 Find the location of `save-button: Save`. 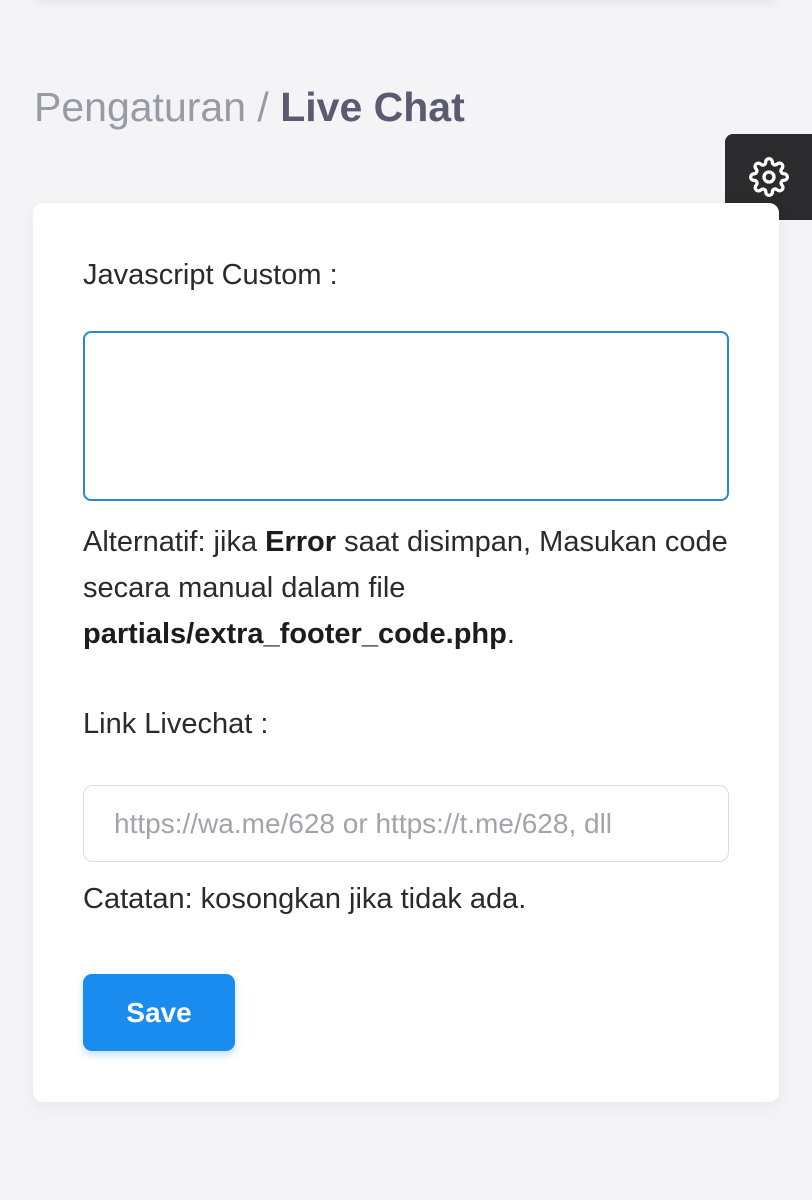

save-button: Save is located at coordinates (159, 1012).